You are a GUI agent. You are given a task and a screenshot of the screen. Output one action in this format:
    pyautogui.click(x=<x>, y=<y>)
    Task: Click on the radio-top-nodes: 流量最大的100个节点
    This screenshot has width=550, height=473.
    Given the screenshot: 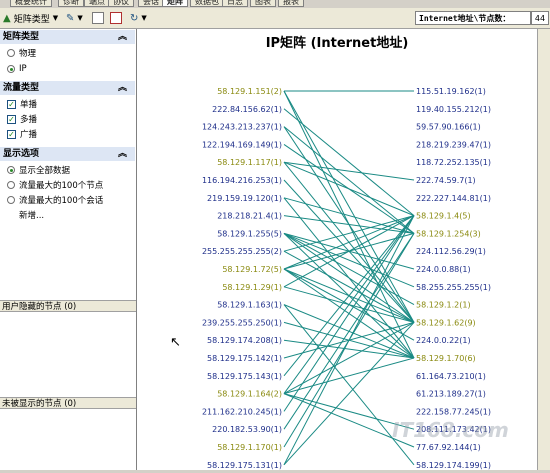 What is the action you would take?
    pyautogui.click(x=55, y=185)
    